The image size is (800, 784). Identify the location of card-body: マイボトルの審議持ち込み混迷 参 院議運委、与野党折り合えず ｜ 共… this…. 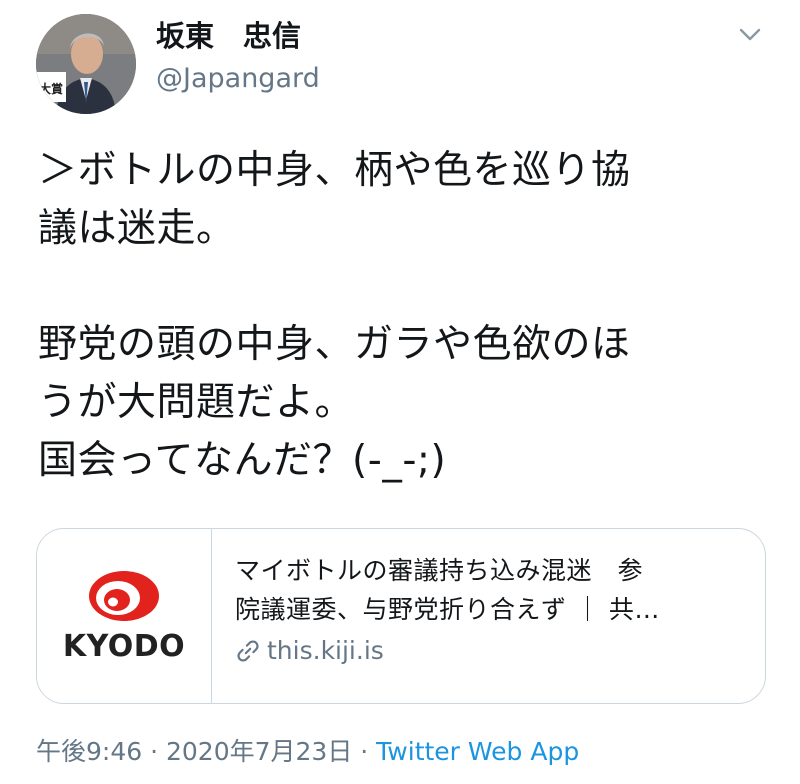
(490, 610).